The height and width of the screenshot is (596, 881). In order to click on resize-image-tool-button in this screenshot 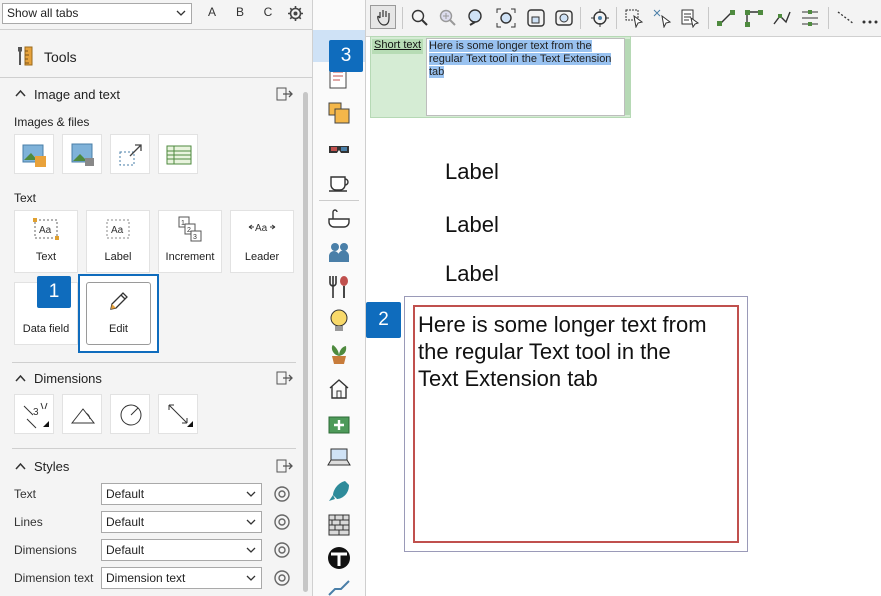, I will do `click(130, 154)`.